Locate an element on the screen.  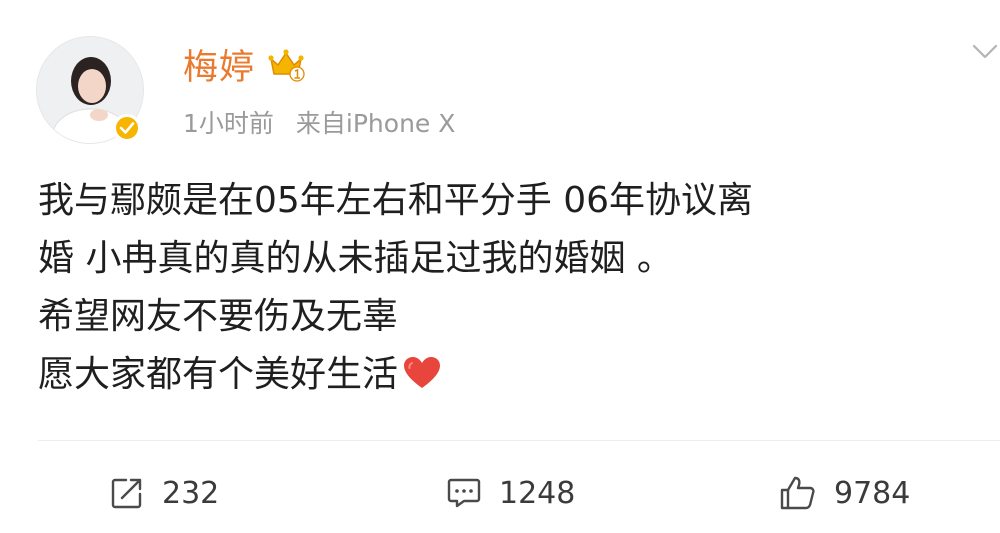
thumbs-up-icon is located at coordinates (797, 493).